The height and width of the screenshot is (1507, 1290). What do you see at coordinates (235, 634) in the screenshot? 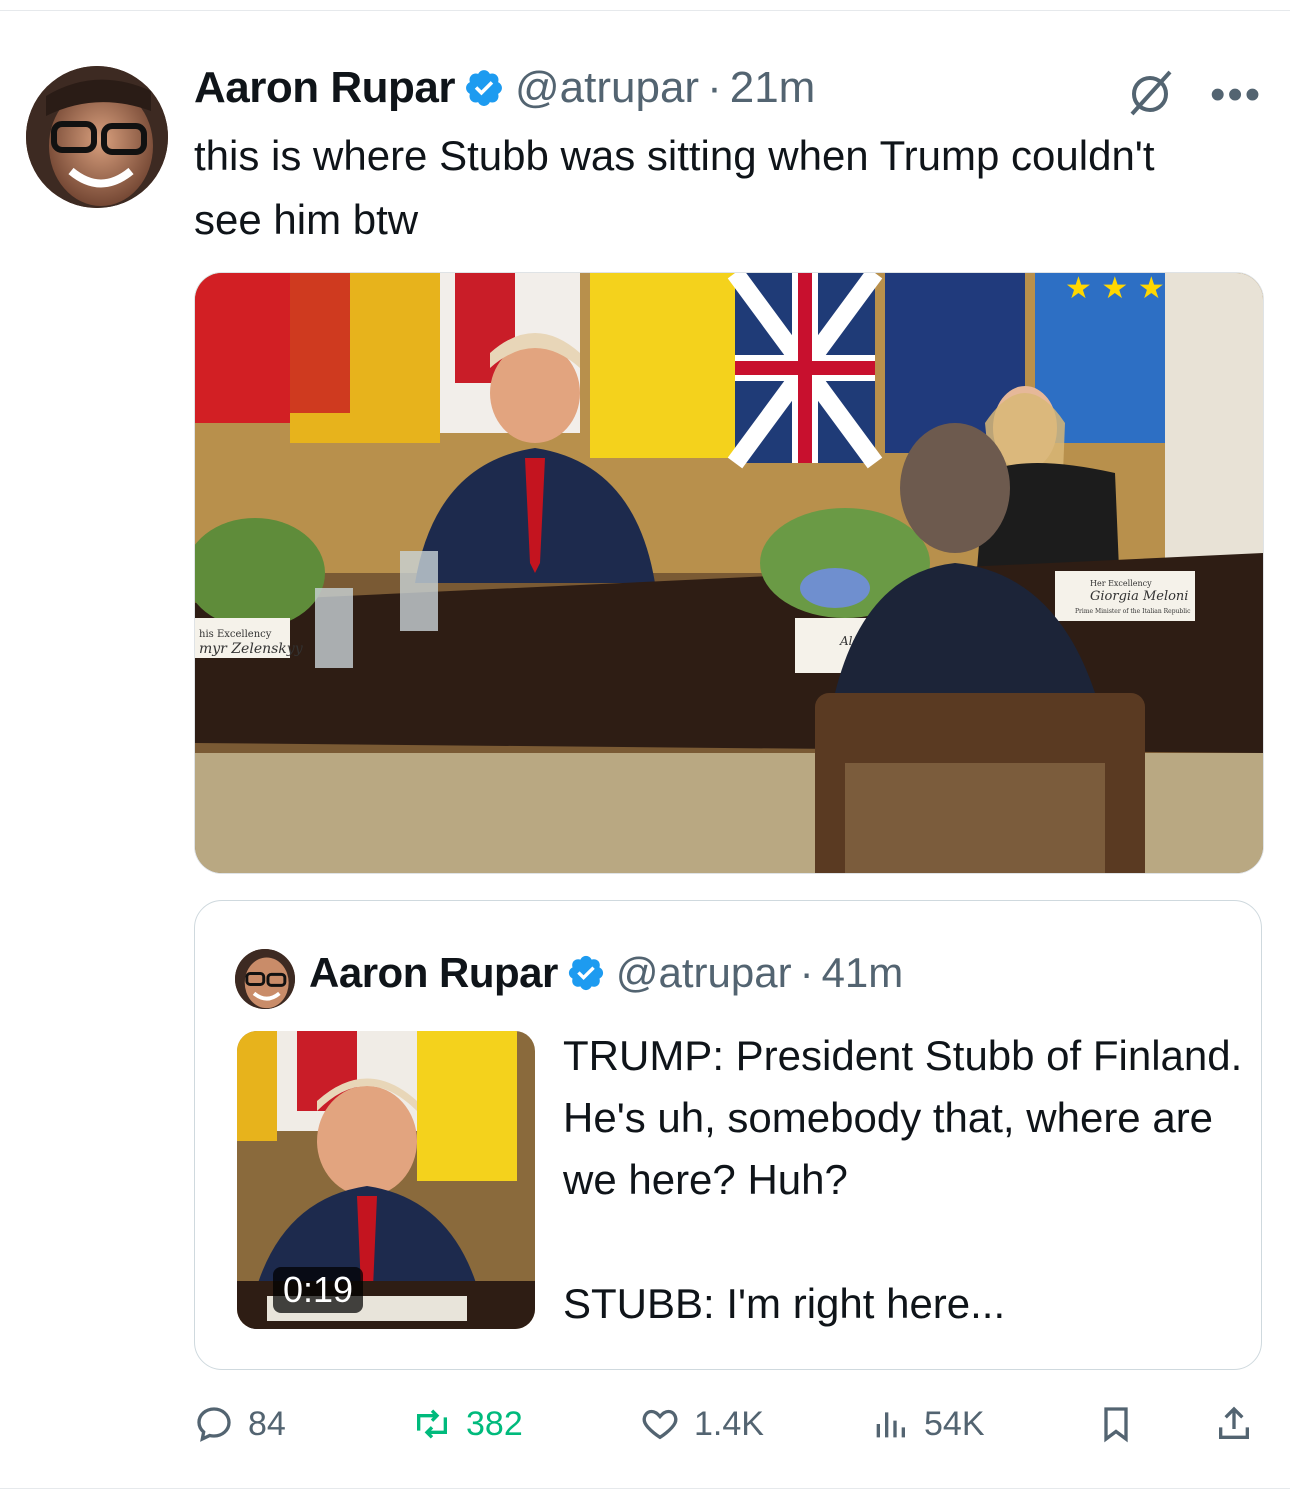
I see `zelensky-sign-title: his Excellency` at bounding box center [235, 634].